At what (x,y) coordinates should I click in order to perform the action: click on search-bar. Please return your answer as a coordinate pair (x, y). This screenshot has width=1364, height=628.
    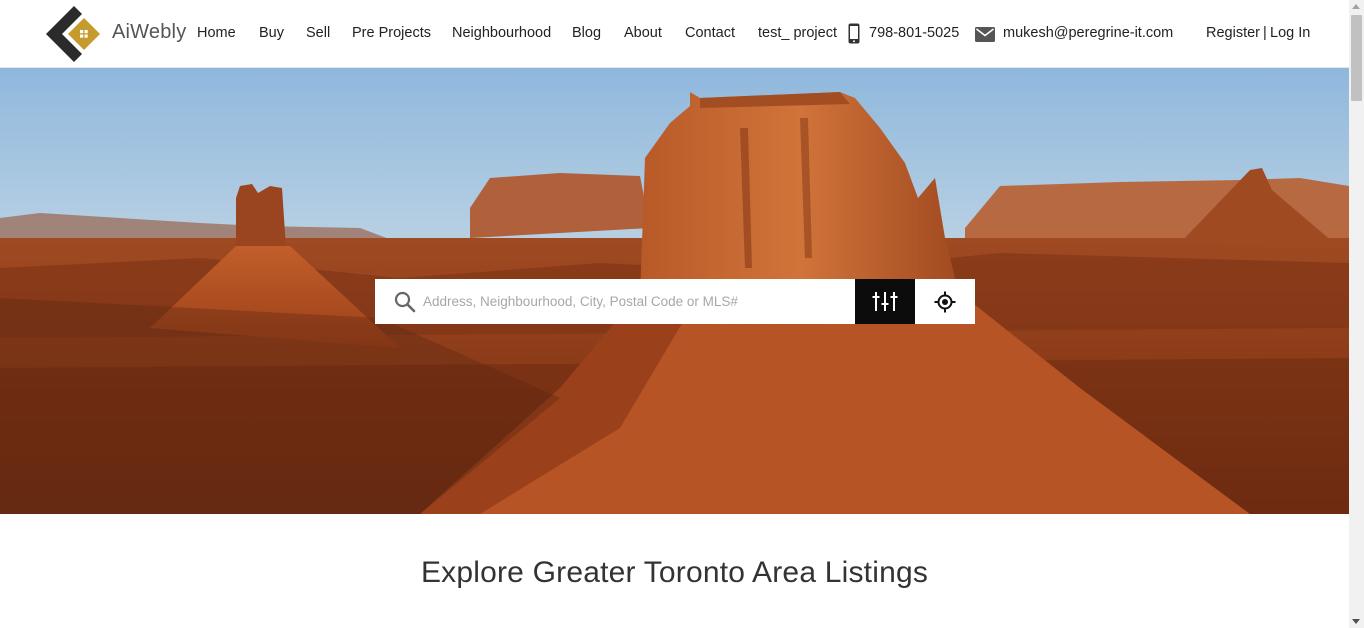
    Looking at the image, I should click on (615, 301).